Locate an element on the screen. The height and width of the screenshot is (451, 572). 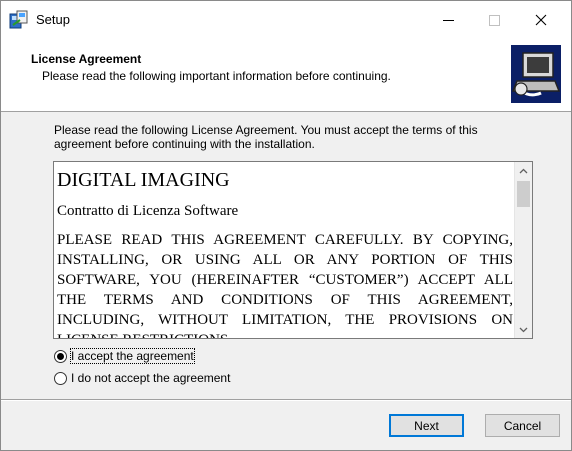
minimize-icon is located at coordinates (448, 20).